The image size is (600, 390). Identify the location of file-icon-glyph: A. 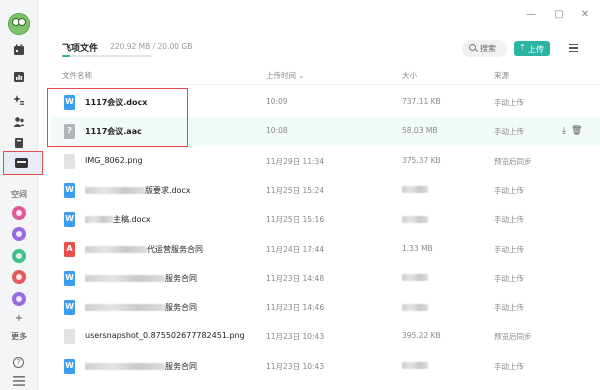
(69, 248).